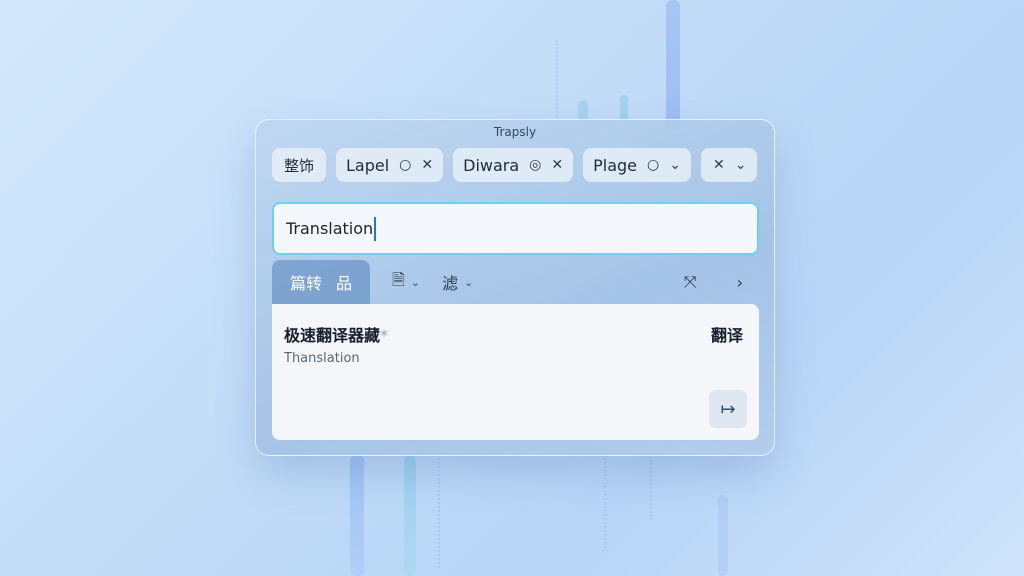 Image resolution: width=1024 pixels, height=576 pixels. I want to click on go-button: ↦, so click(728, 409).